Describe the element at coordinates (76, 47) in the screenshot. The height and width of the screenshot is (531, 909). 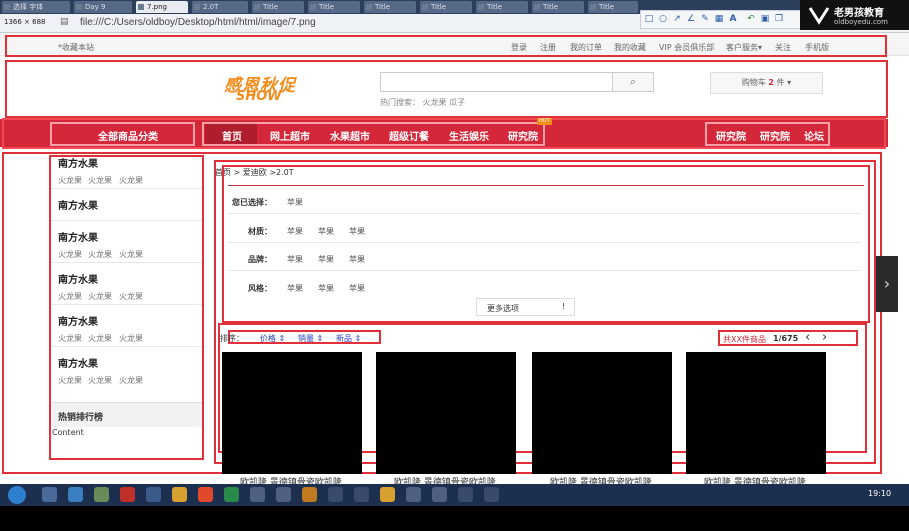
I see `bookmark-link: *收藏本站` at that location.